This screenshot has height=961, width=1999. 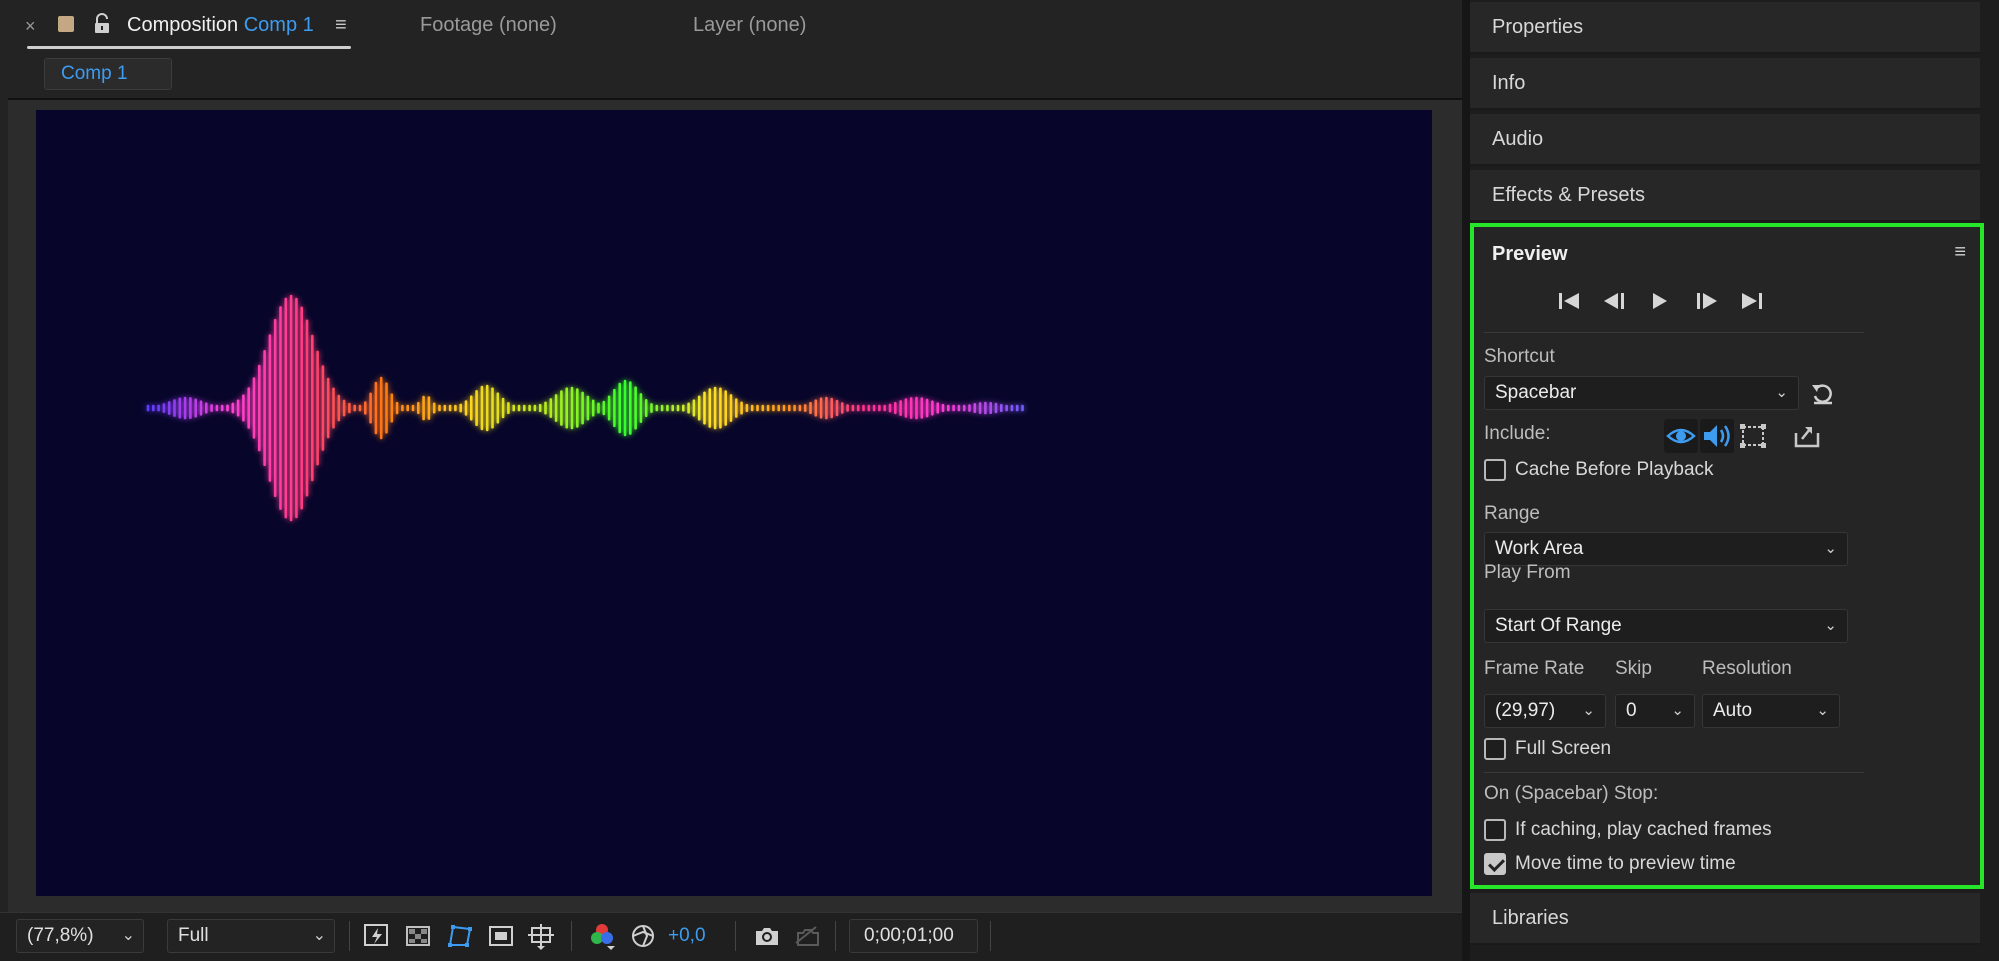 I want to click on include-label: Include:, so click(x=1517, y=433).